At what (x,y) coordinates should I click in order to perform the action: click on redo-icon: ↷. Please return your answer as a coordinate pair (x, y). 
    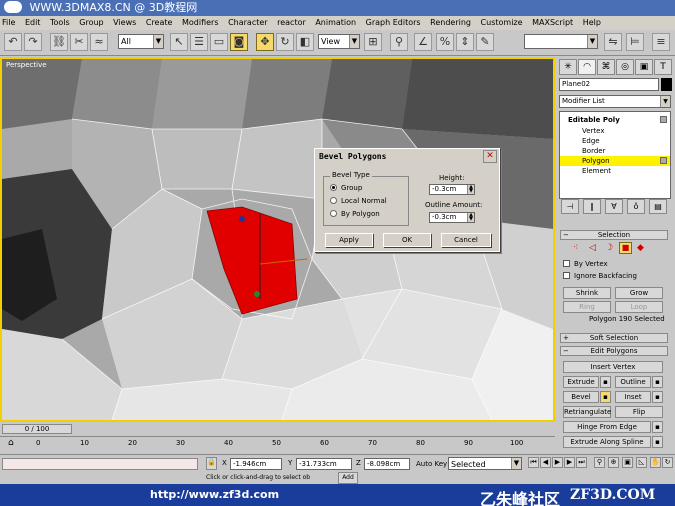
    Looking at the image, I should click on (33, 42).